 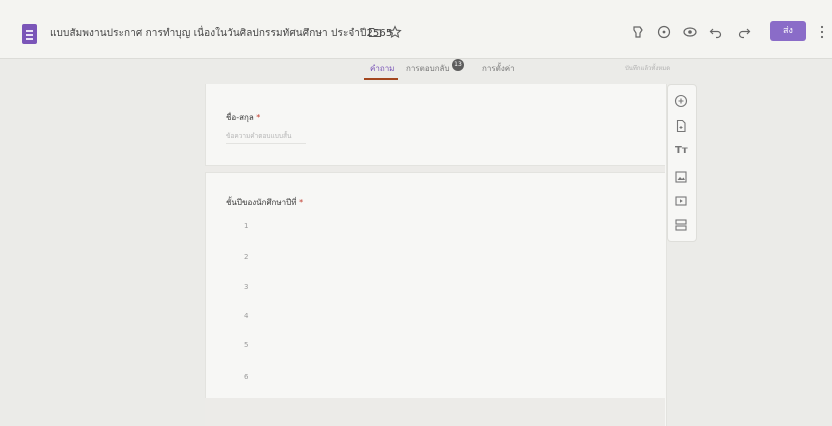 What do you see at coordinates (240, 117) in the screenshot?
I see `question-title-text: ชื่อ-สกุล` at bounding box center [240, 117].